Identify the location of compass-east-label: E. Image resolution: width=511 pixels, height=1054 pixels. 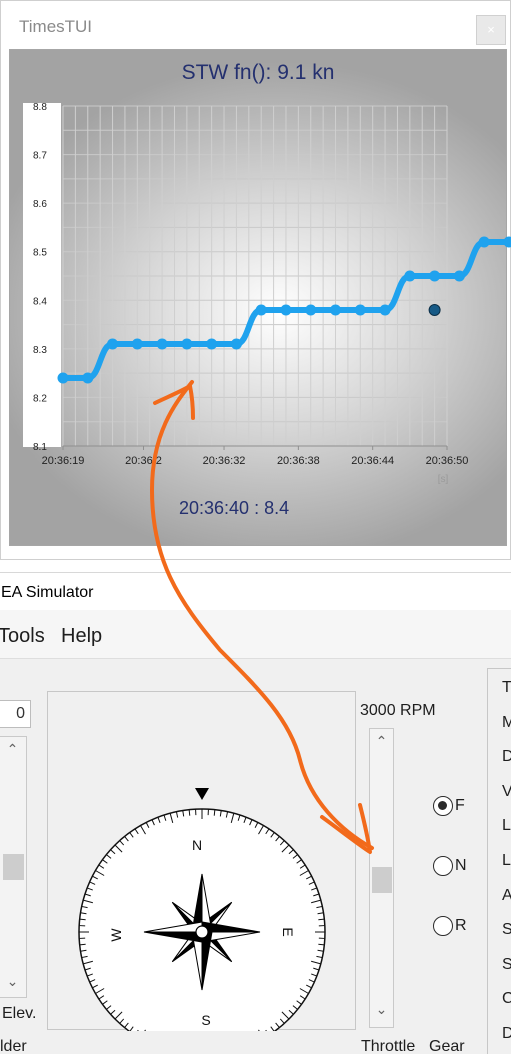
(288, 931).